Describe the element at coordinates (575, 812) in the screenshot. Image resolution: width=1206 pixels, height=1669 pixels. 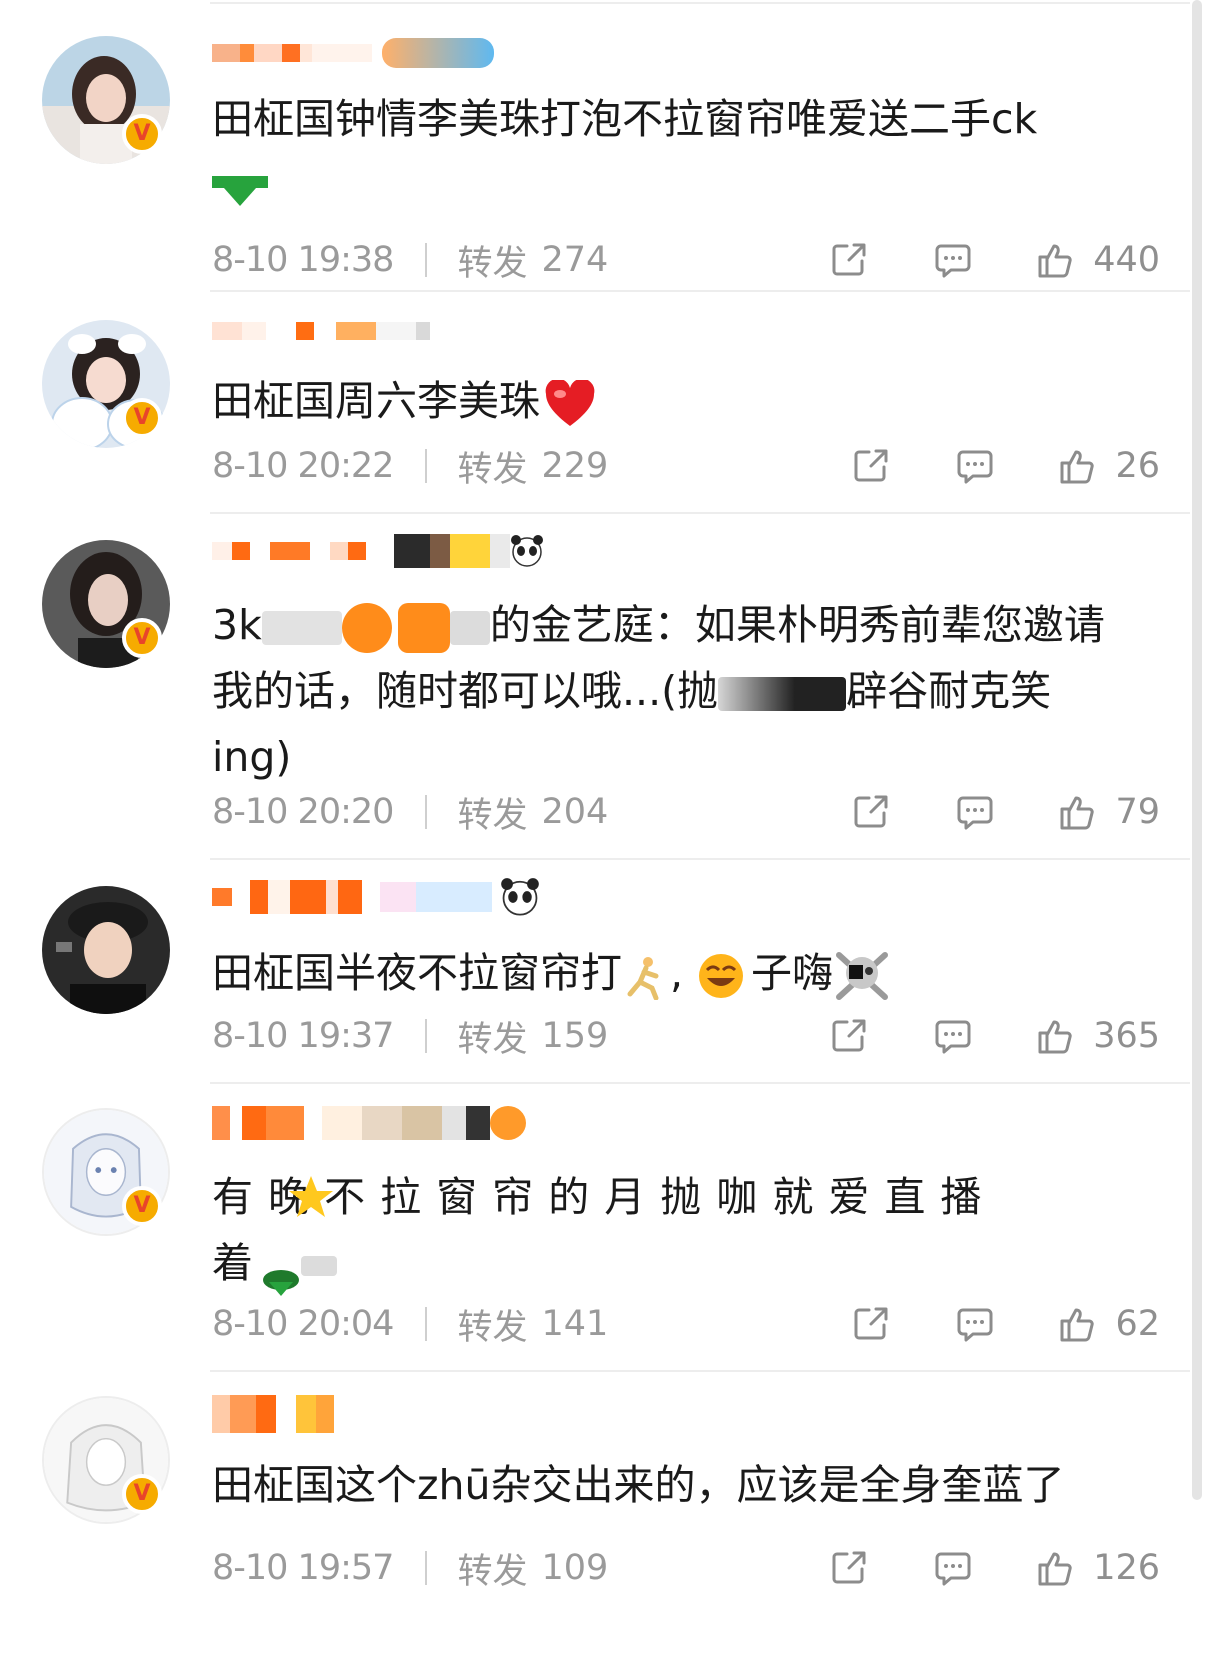
I see `repost-count: 204` at that location.